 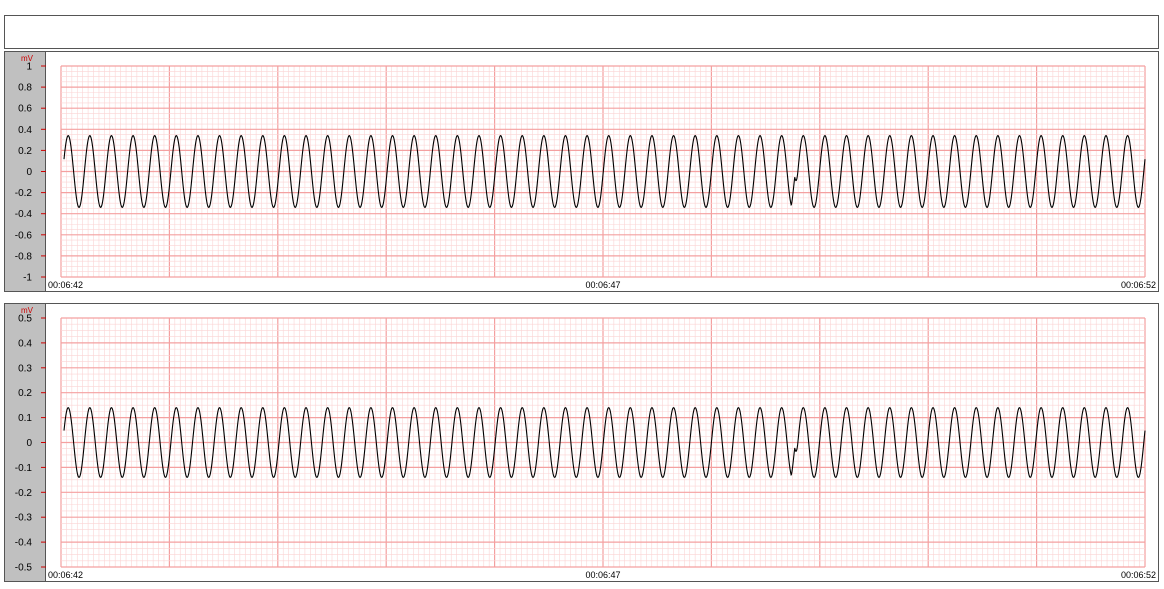 I want to click on y-tick-label: -0.5, so click(x=24, y=568).